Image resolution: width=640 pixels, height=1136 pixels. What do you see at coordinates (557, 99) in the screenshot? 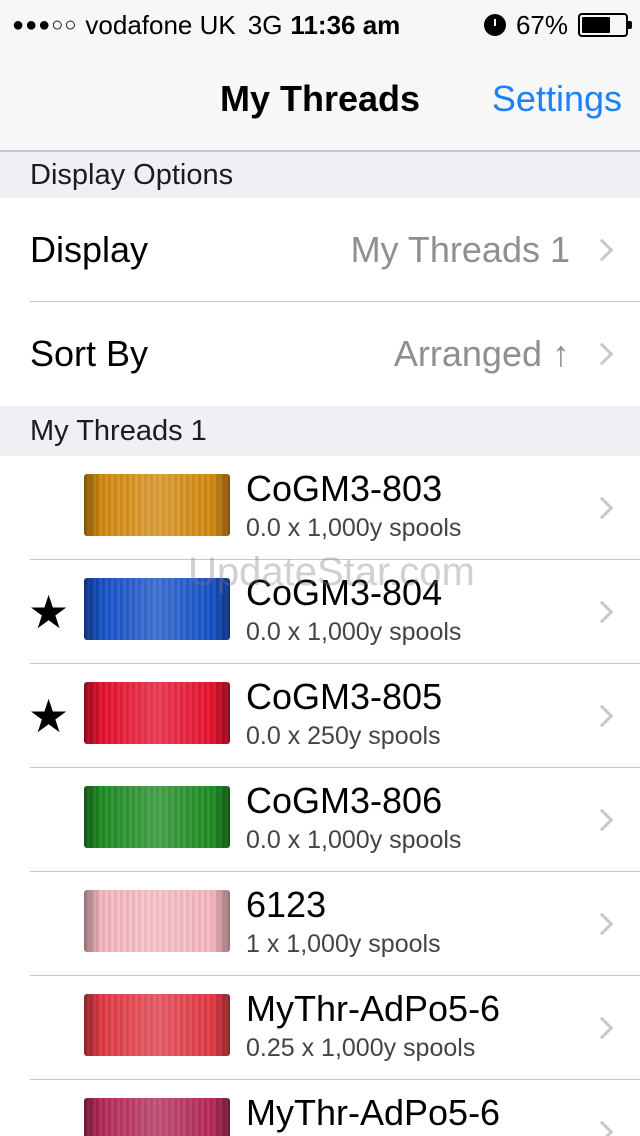
I see `settings-button: Settings` at bounding box center [557, 99].